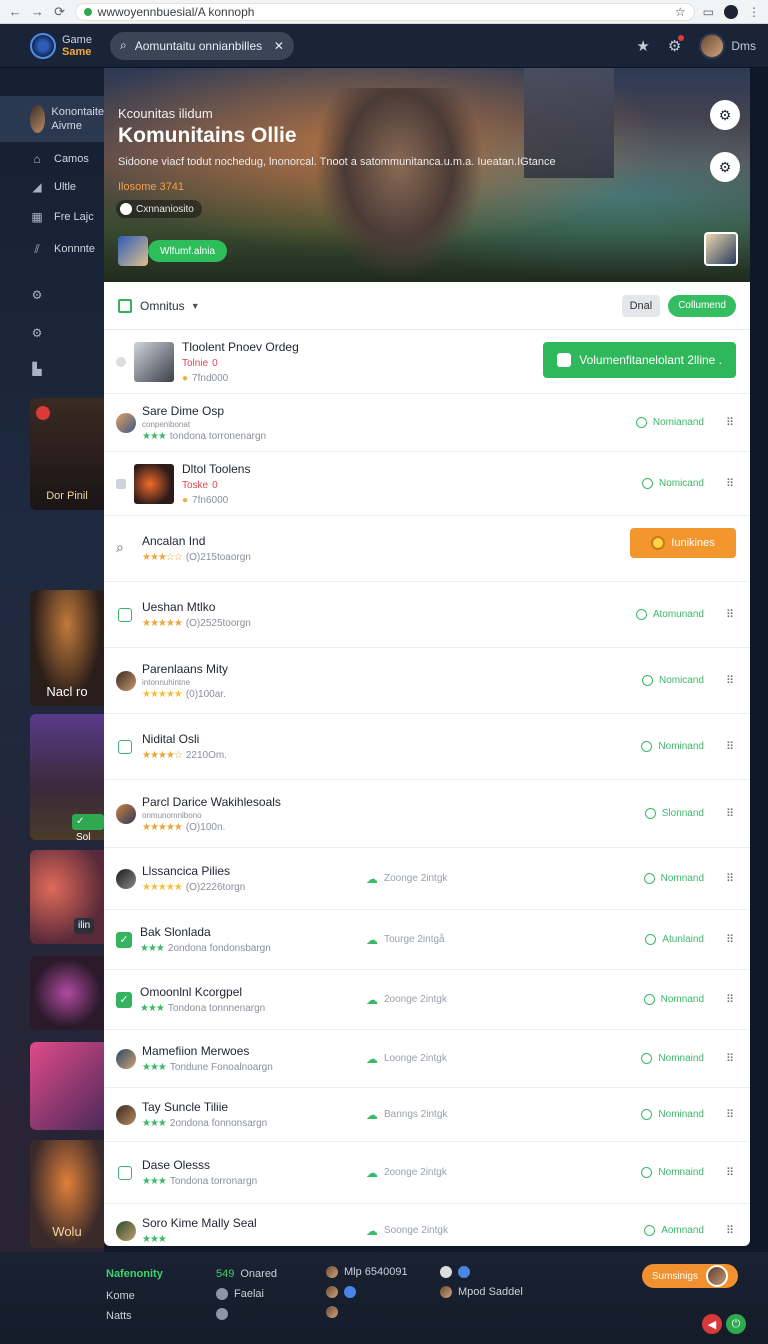 This screenshot has width=768, height=1344. What do you see at coordinates (188, 251) in the screenshot?
I see `hero-join-button: Wlfumf.alnia` at bounding box center [188, 251].